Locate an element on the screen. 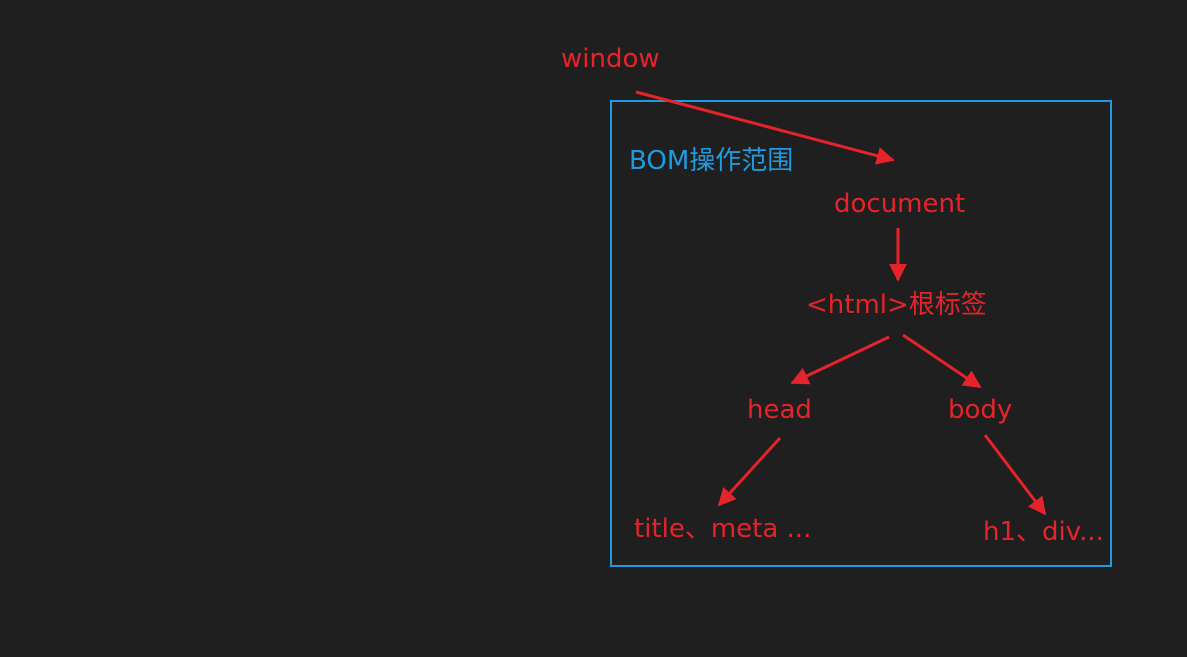  arrow-window-to-document is located at coordinates (765, 127).